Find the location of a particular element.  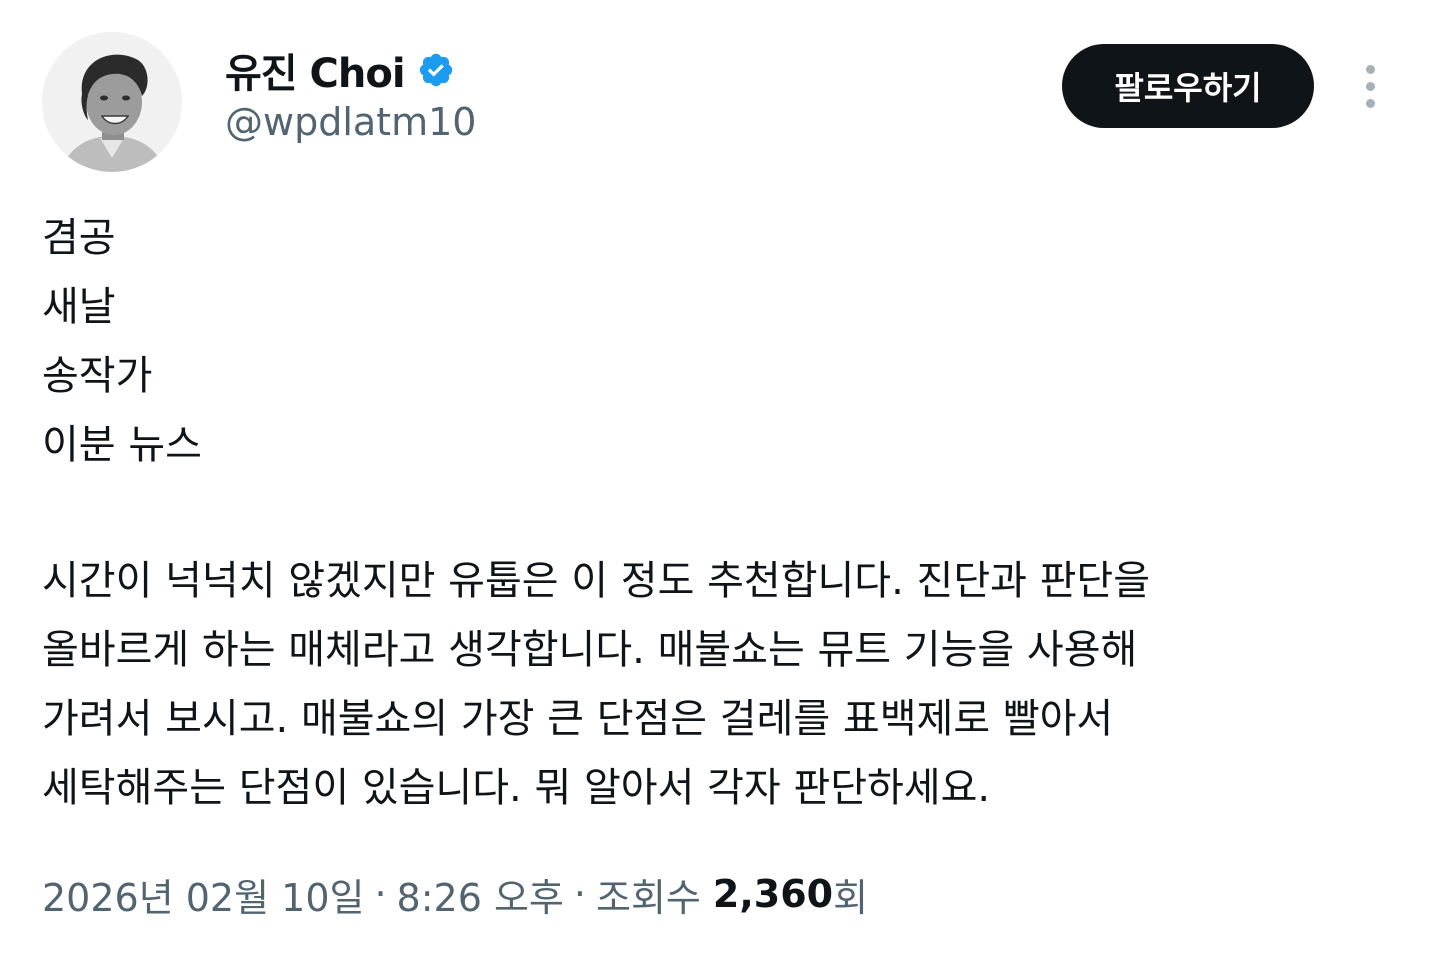

follow-button: 팔로우하기 is located at coordinates (1188, 86).